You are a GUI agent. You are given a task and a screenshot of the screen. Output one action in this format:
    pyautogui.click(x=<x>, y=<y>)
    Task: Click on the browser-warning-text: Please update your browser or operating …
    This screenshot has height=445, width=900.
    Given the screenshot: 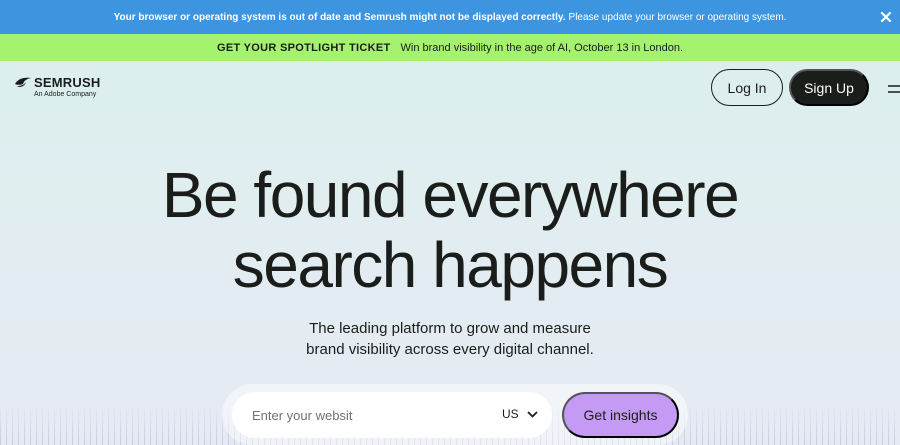 What is the action you would take?
    pyautogui.click(x=677, y=17)
    